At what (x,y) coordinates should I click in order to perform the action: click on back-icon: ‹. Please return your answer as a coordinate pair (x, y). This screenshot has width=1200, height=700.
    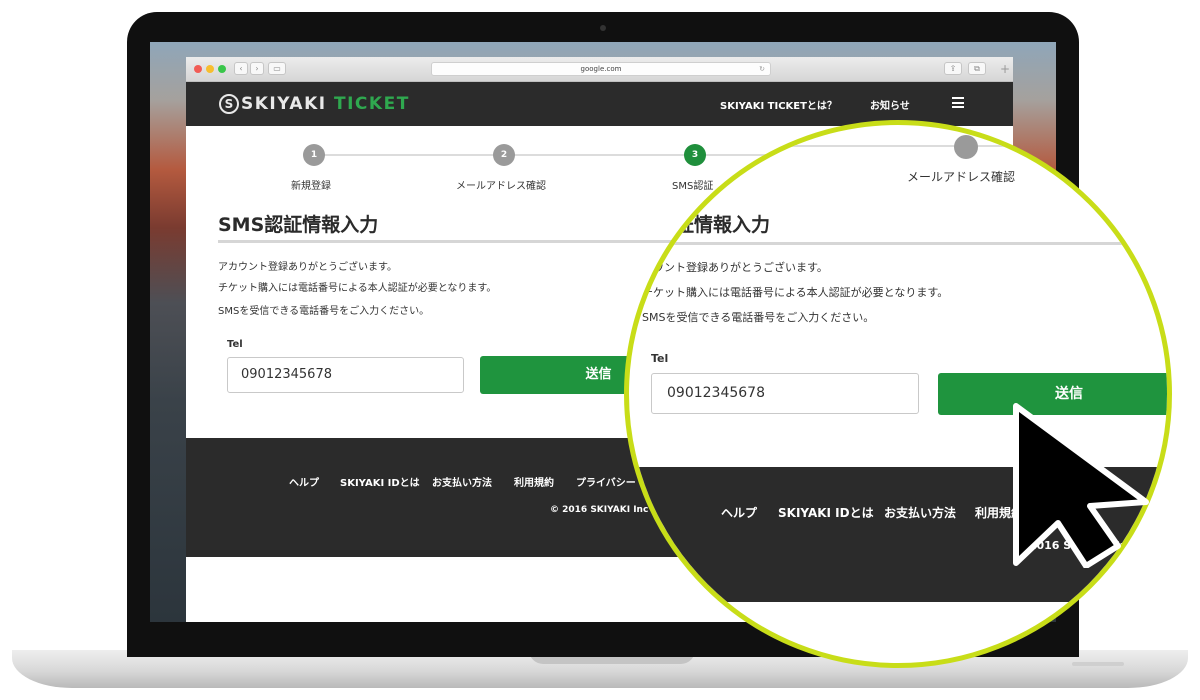
    Looking at the image, I should click on (241, 68).